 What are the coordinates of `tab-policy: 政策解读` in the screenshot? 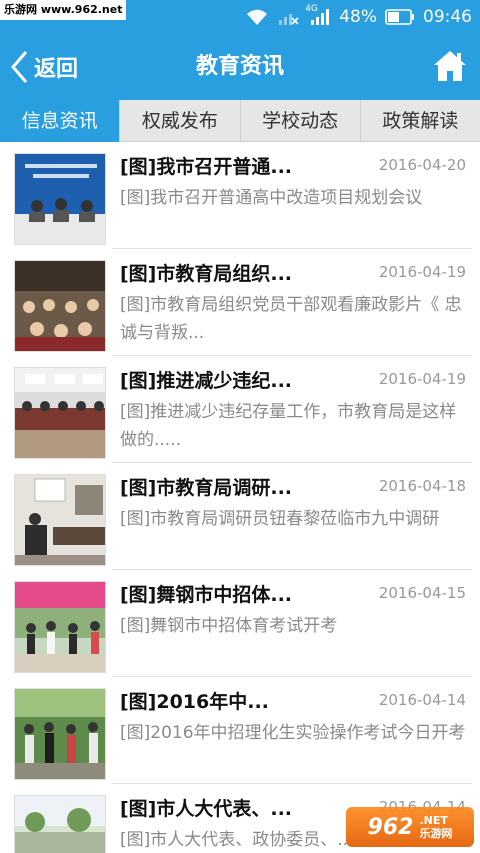 It's located at (420, 121).